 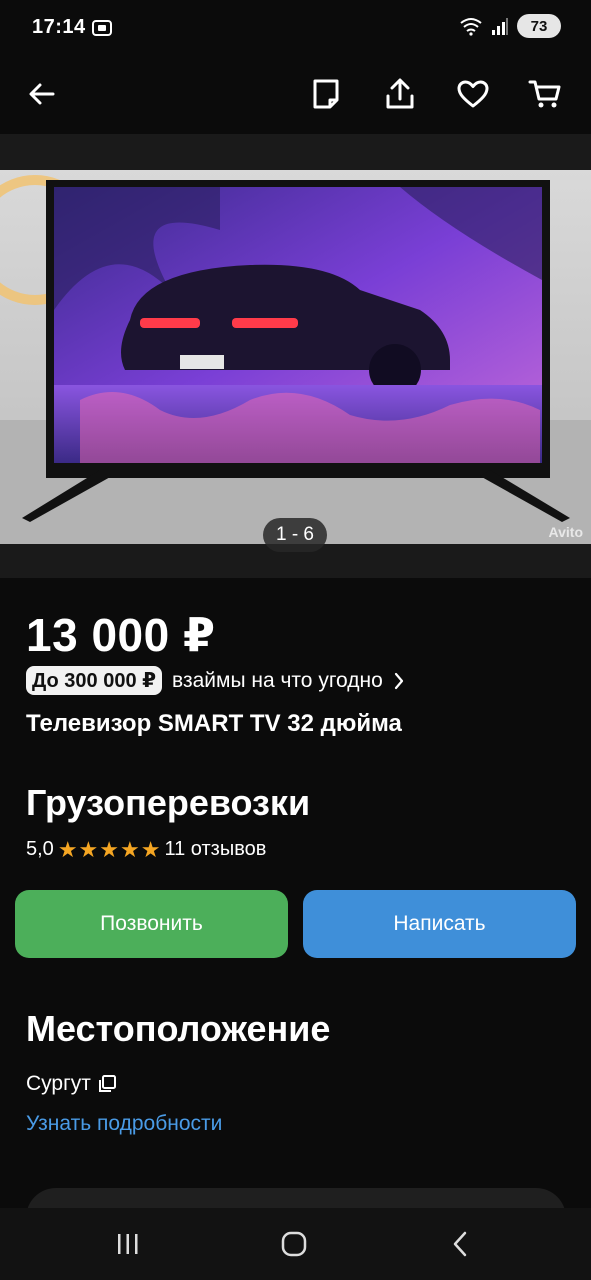 I want to click on note-icon, so click(x=326, y=94).